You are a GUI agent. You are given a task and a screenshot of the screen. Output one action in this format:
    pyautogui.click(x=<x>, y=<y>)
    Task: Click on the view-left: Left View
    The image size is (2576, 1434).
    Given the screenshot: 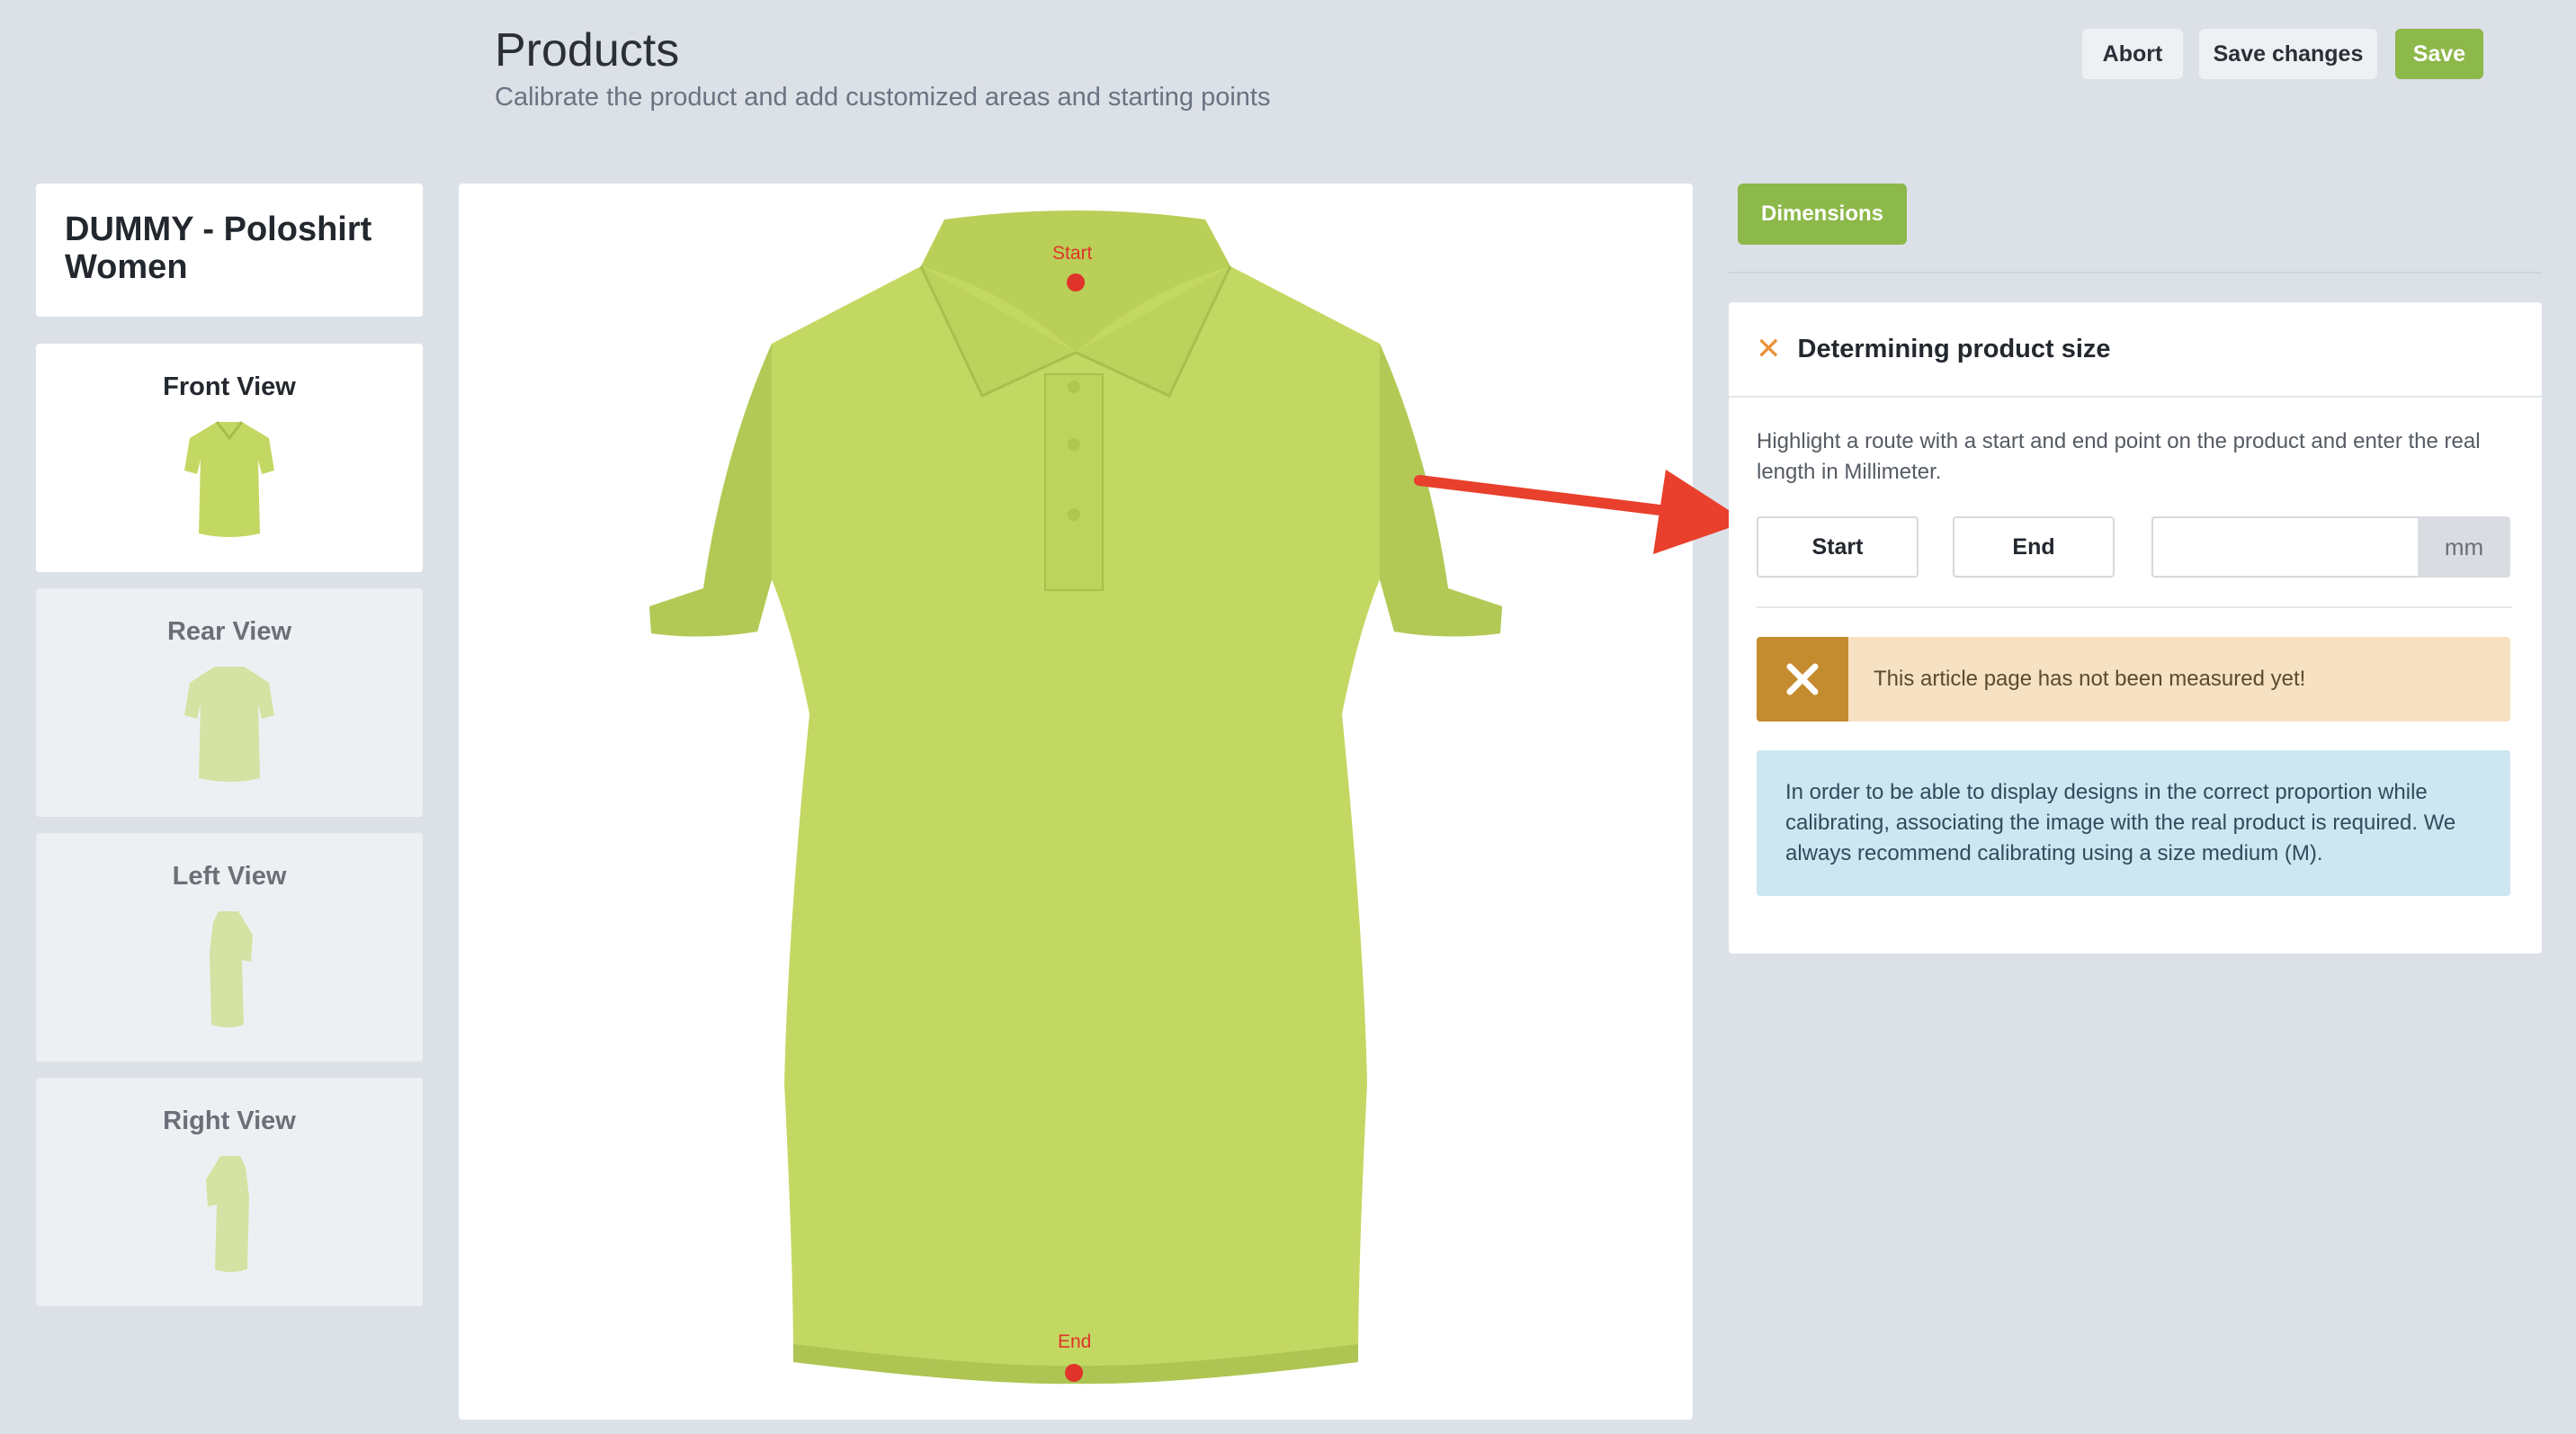 What is the action you would take?
    pyautogui.click(x=229, y=947)
    